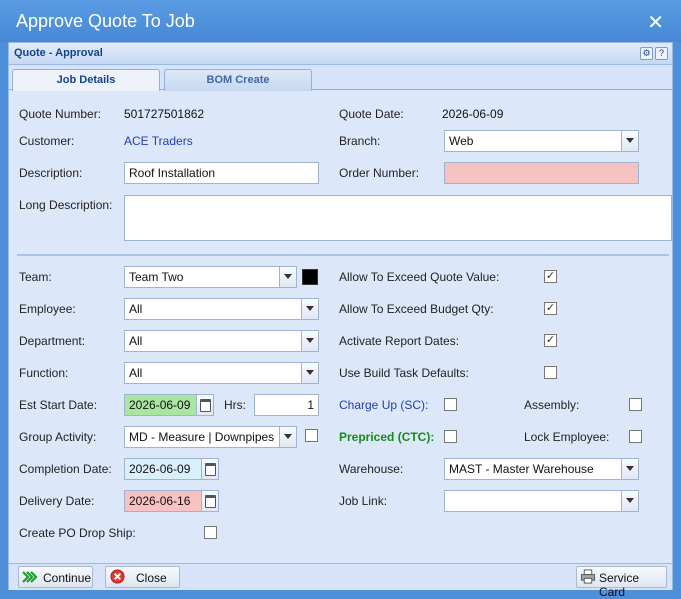 This screenshot has height=599, width=681. Describe the element at coordinates (419, 277) in the screenshot. I see `exceed-quote-label: Allow To Exceed Quote Value:` at that location.